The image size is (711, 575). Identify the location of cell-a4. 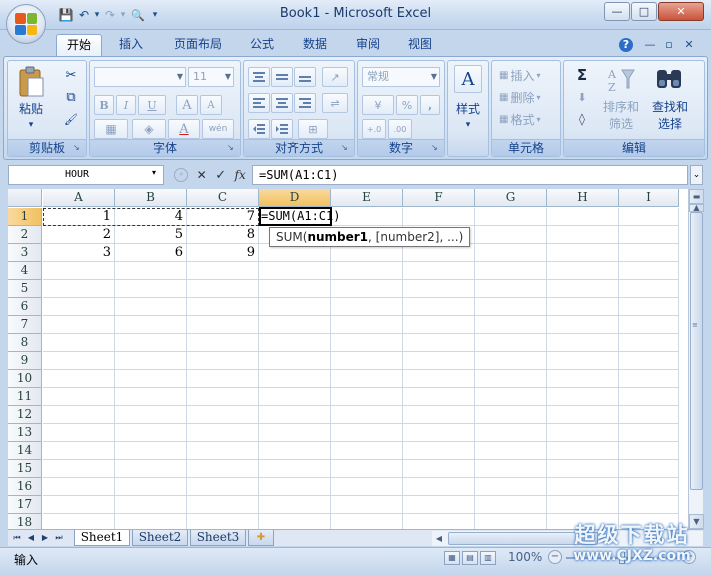
(79, 271).